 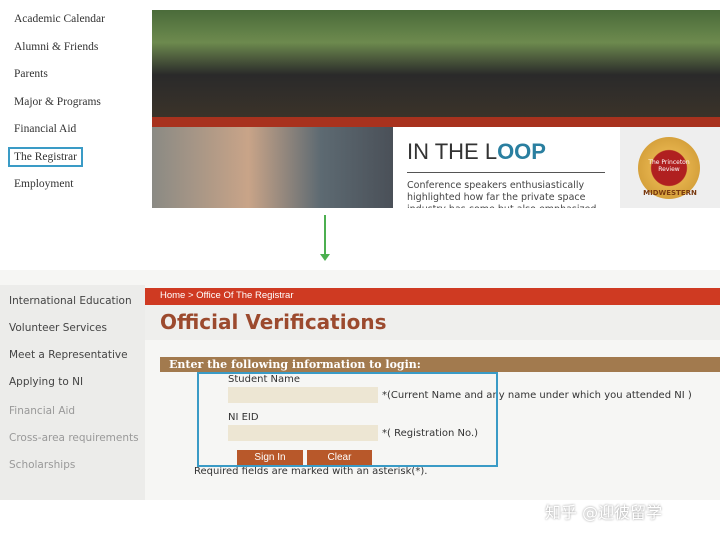 What do you see at coordinates (42, 411) in the screenshot?
I see `side-financial-aid: Financial Aid` at bounding box center [42, 411].